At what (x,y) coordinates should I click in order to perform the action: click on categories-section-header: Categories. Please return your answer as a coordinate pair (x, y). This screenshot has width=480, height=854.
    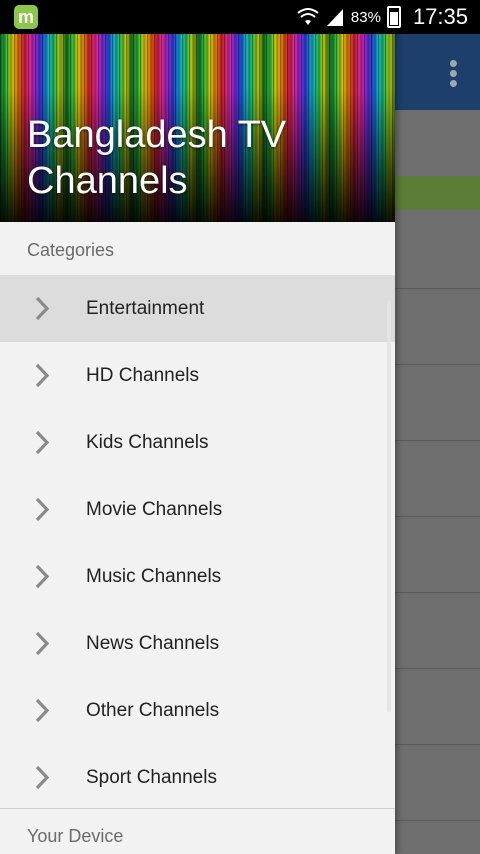
    Looking at the image, I should click on (71, 250).